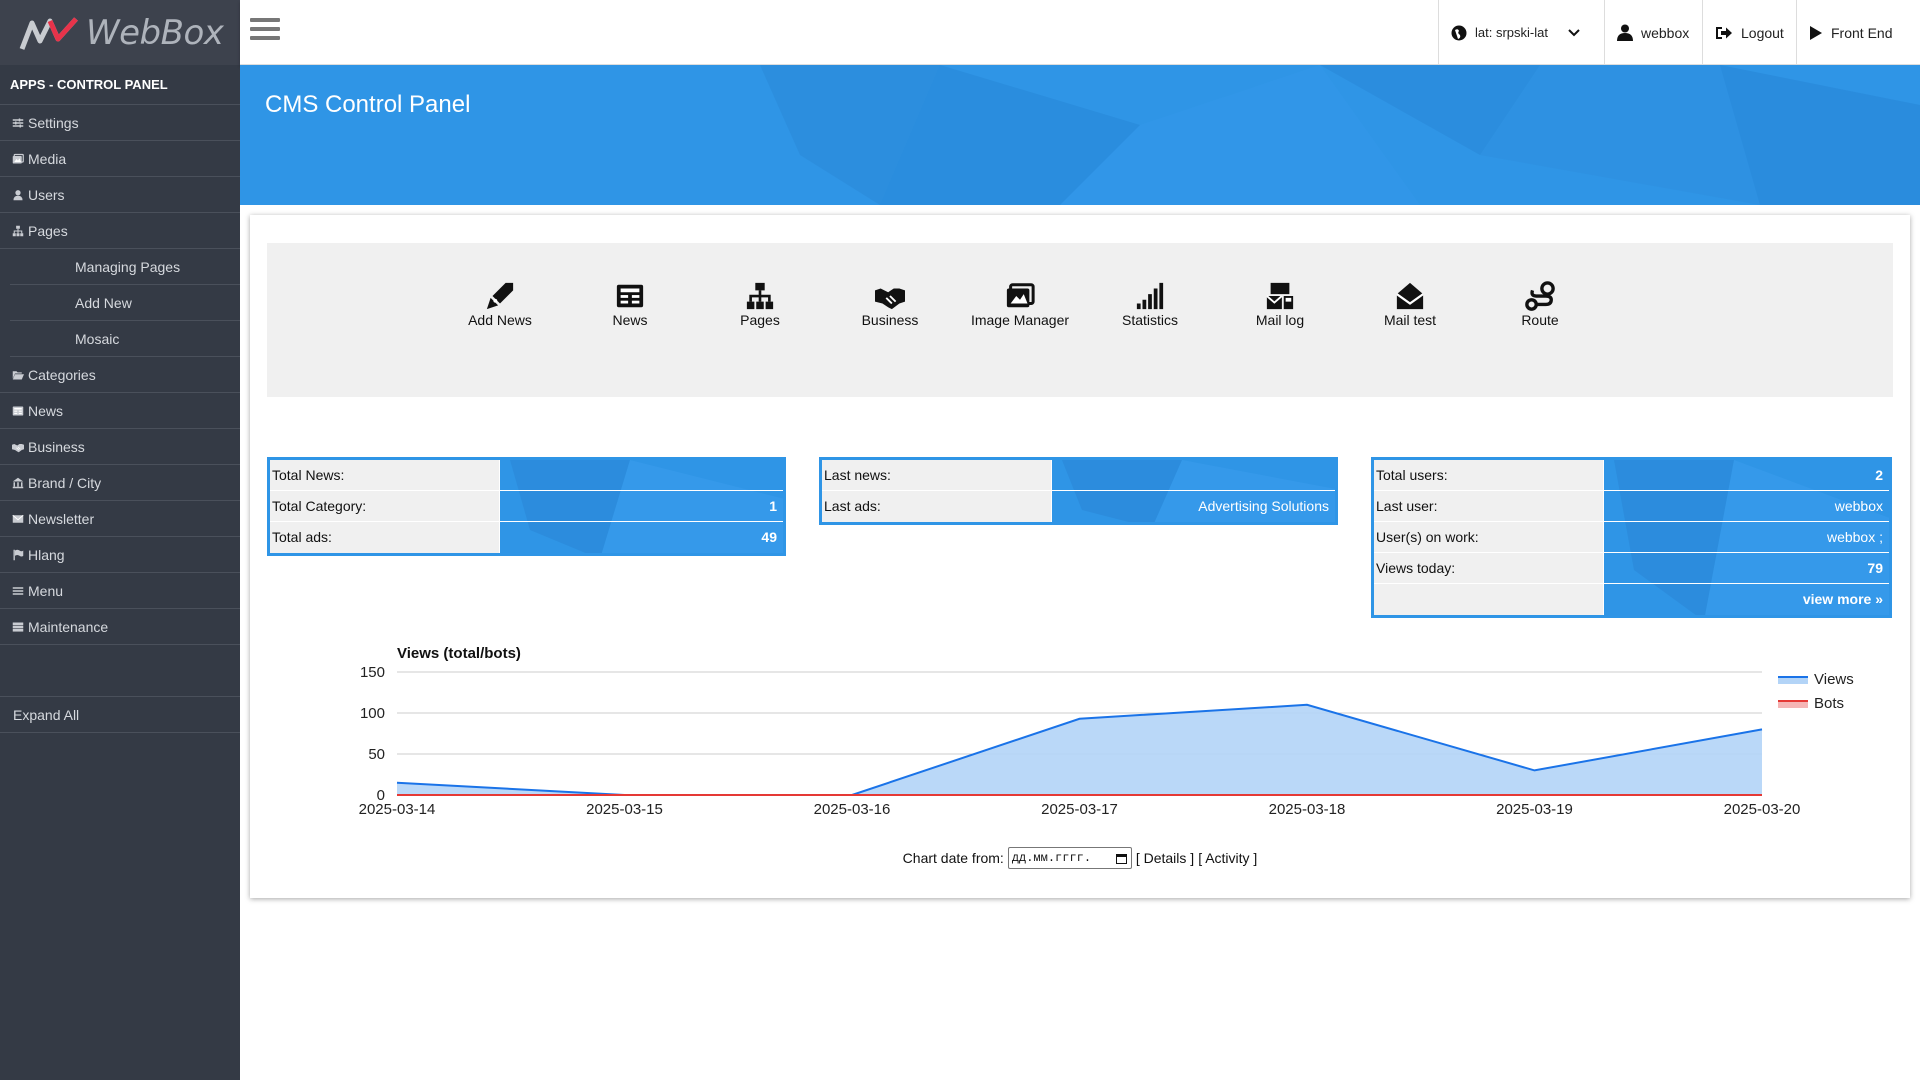 The image size is (1920, 1080). I want to click on x-tick-label: 2025-03-14, so click(397, 809).